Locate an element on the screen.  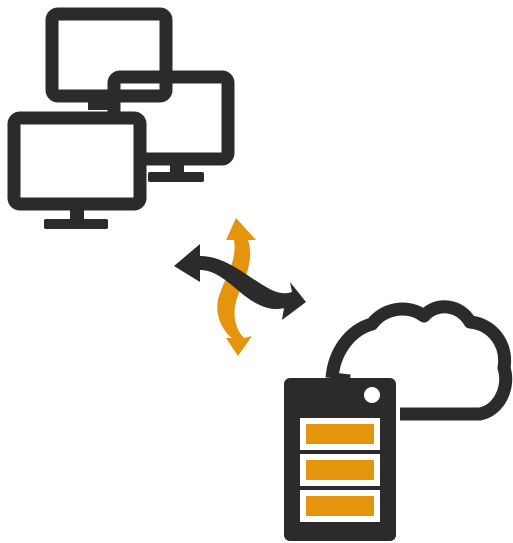
monitor-icon is located at coordinates (77, 170).